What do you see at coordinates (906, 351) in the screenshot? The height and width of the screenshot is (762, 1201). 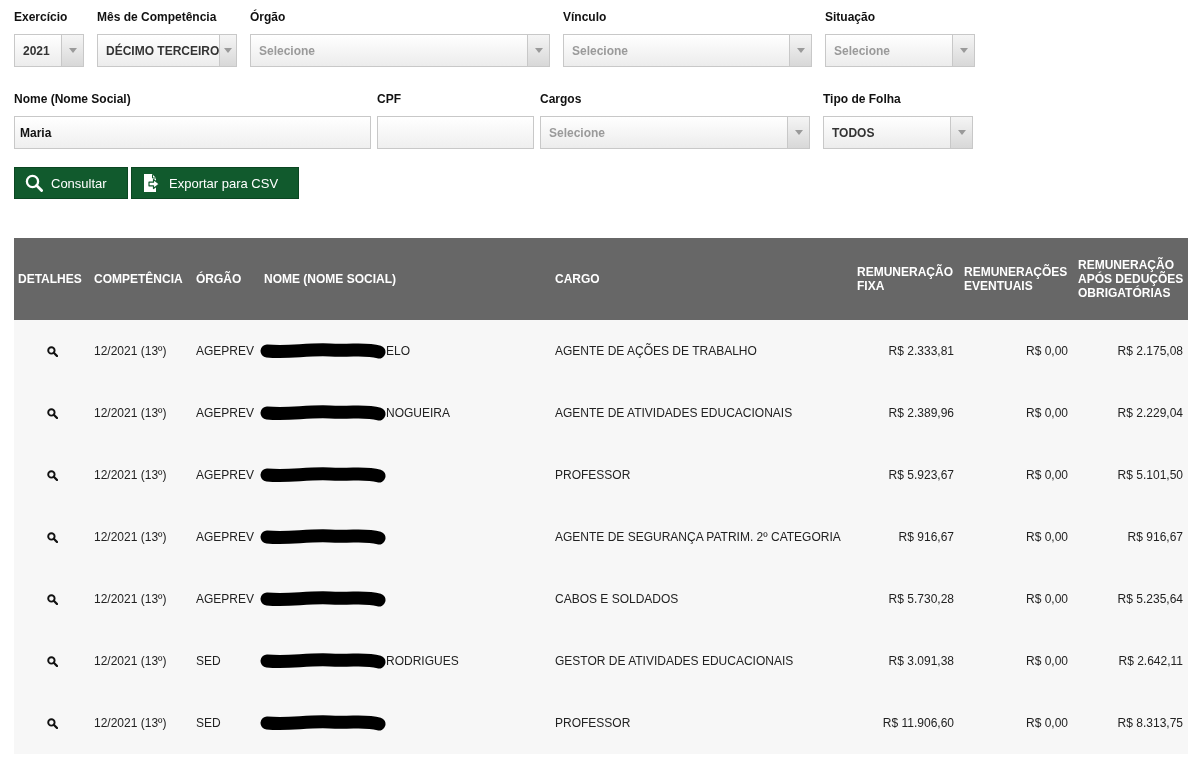 I see `table-cell: R$ 2.333,81` at bounding box center [906, 351].